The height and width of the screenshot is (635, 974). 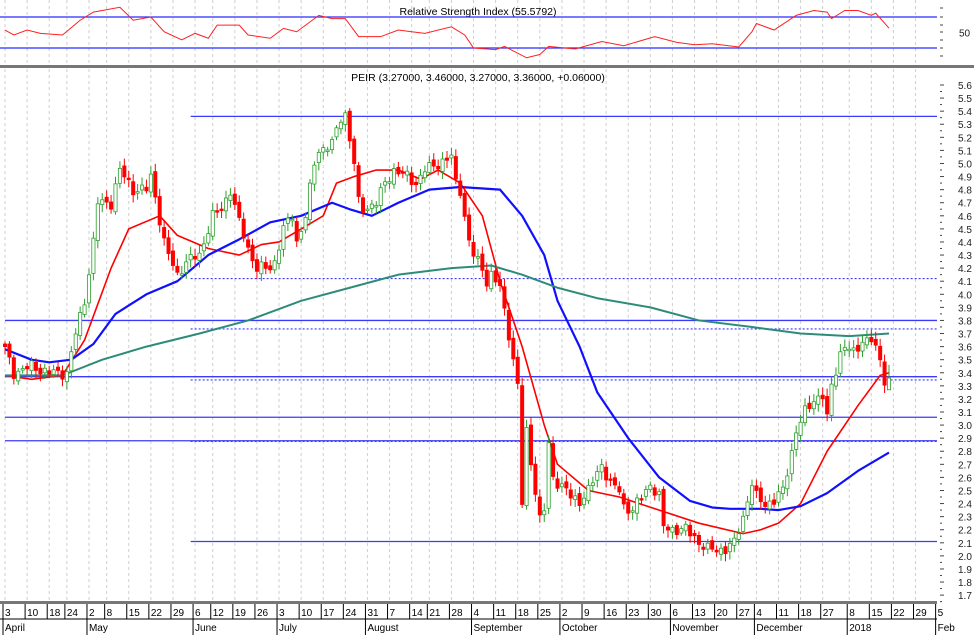 What do you see at coordinates (965, 125) in the screenshot?
I see `price-tick-label: 5.3` at bounding box center [965, 125].